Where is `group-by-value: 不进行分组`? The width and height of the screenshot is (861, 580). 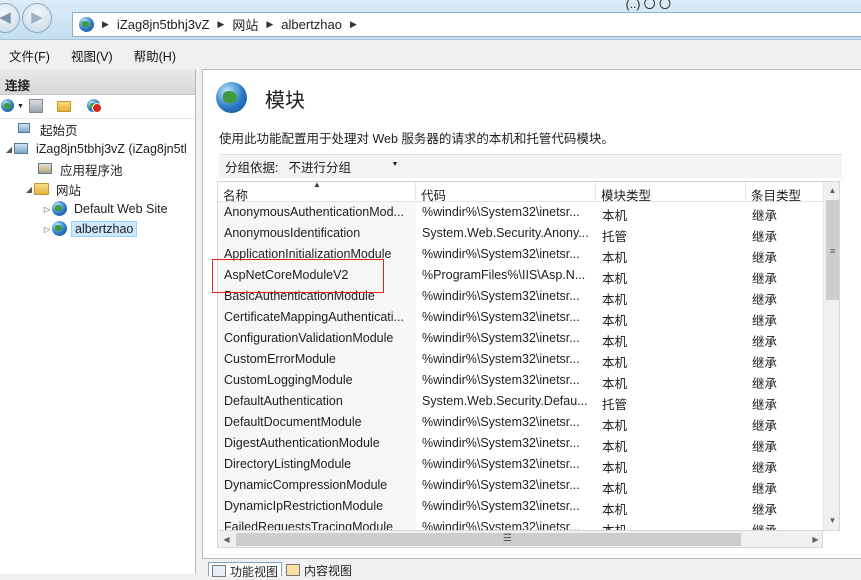 group-by-value: 不进行分组 is located at coordinates (319, 168).